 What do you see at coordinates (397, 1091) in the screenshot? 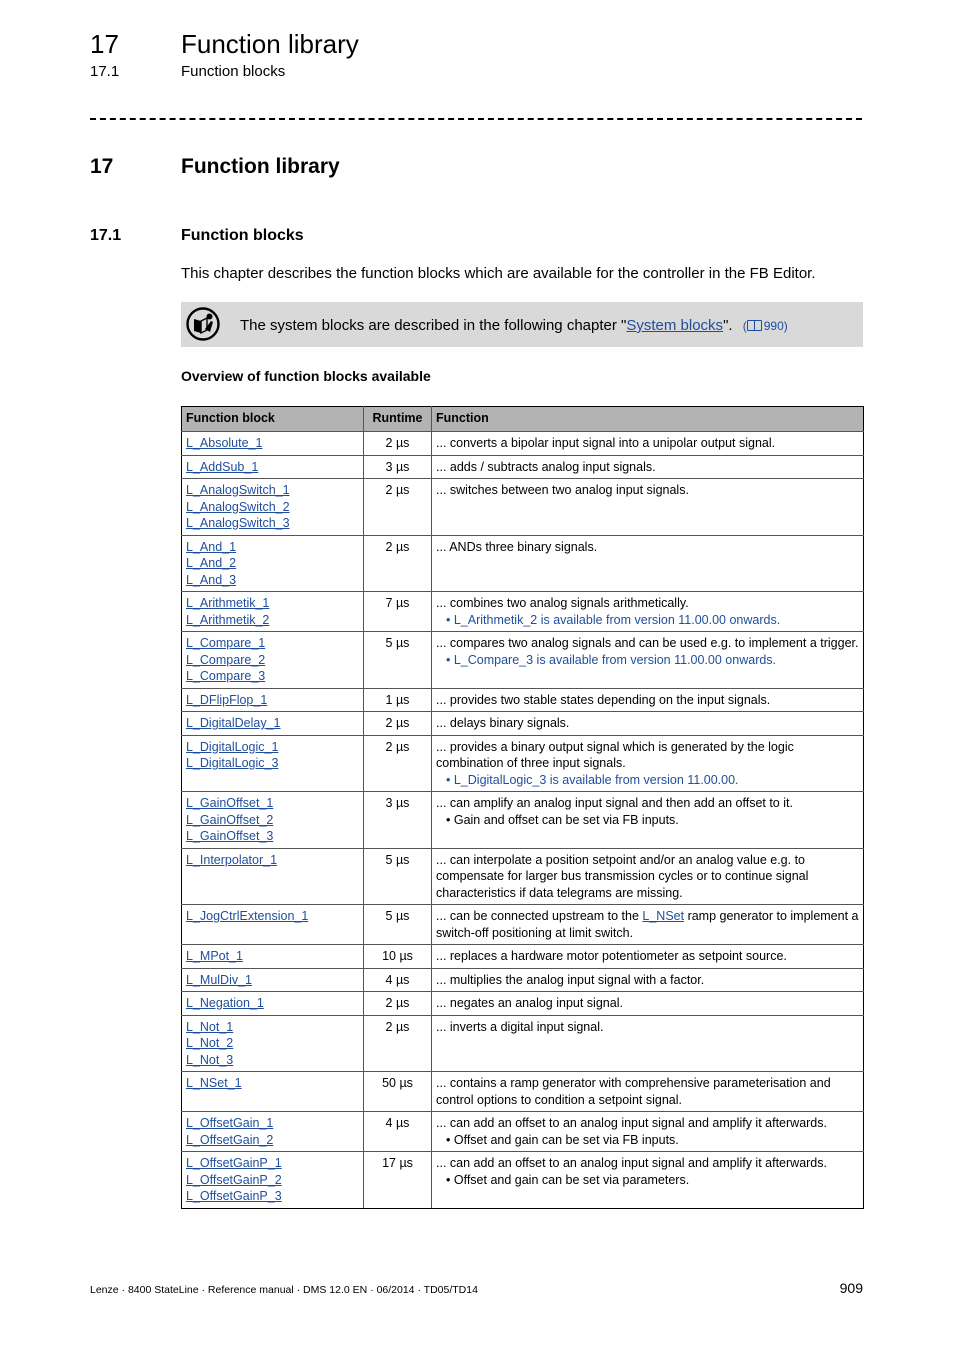
I see `runtime-cell: 50 µs` at bounding box center [397, 1091].